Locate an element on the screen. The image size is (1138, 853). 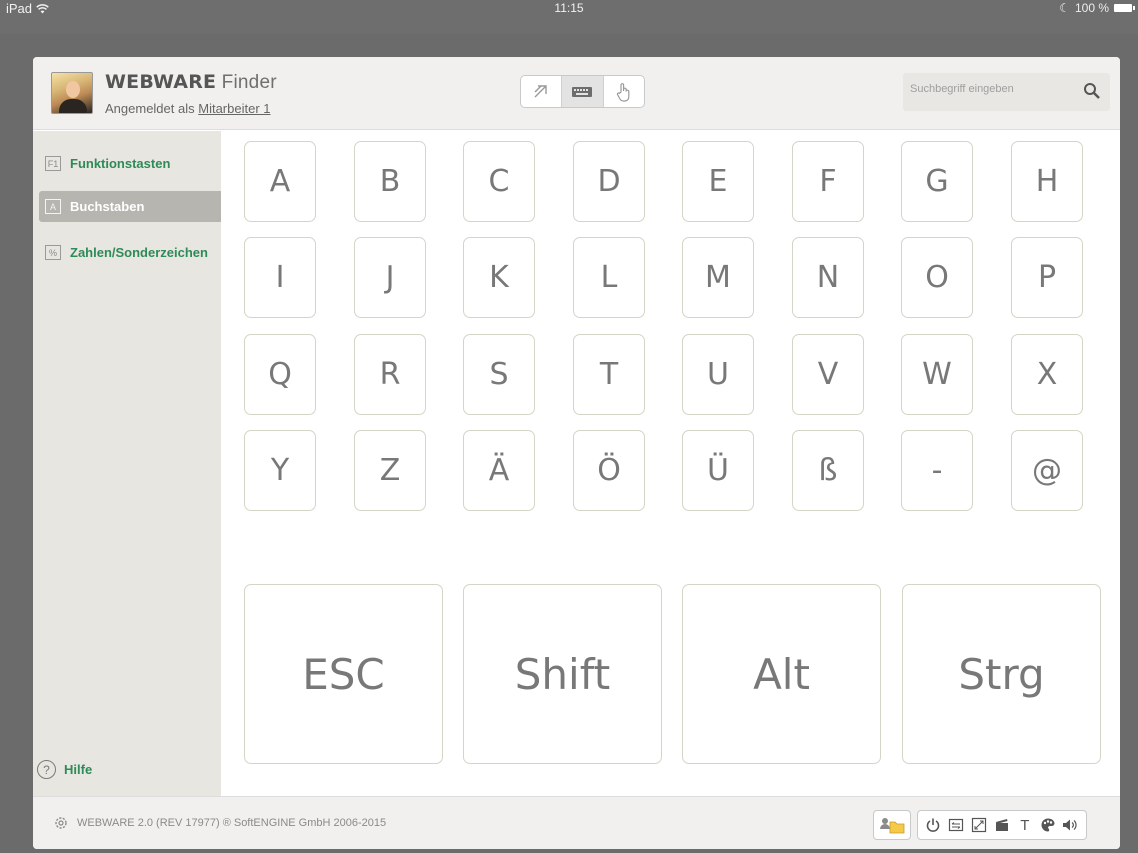
avatar is located at coordinates (72, 93).